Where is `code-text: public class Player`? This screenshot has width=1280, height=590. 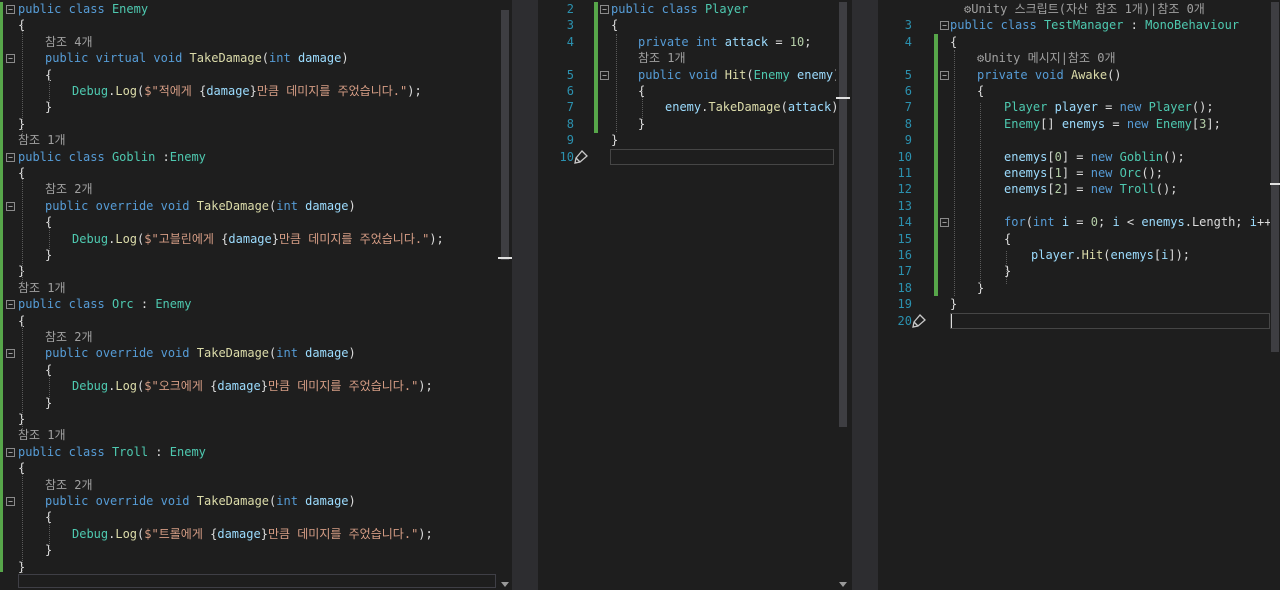 code-text: public class Player is located at coordinates (679, 9).